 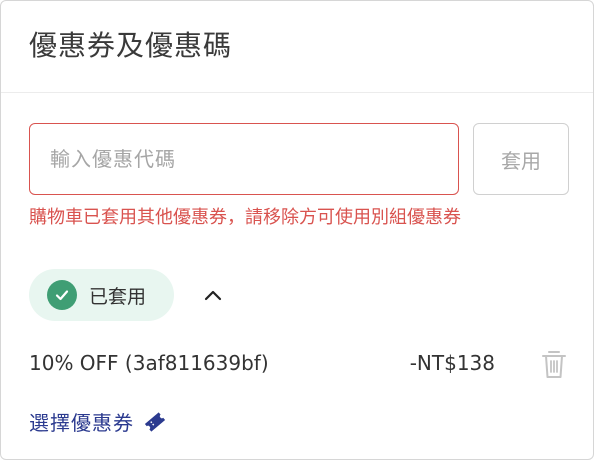 What do you see at coordinates (149, 363) in the screenshot?
I see `coupon-name: 10% OFF (3af811639bf)` at bounding box center [149, 363].